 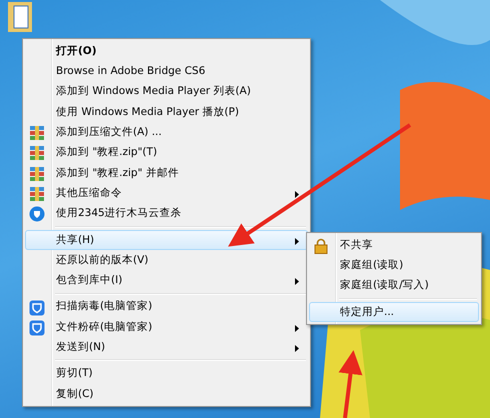 I want to click on menu-item: 共享(H), so click(x=166, y=240).